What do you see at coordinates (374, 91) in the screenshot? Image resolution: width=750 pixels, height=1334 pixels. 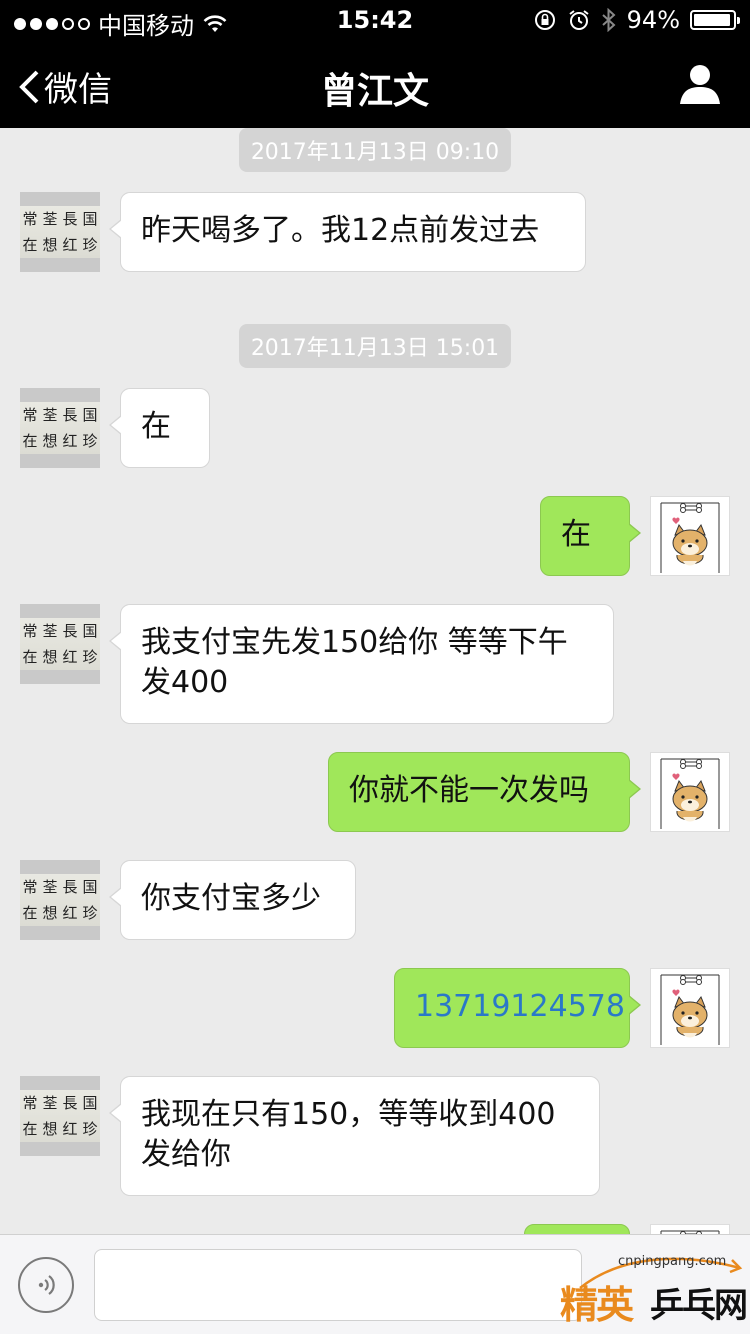 I see `chat-title: 曾江文` at bounding box center [374, 91].